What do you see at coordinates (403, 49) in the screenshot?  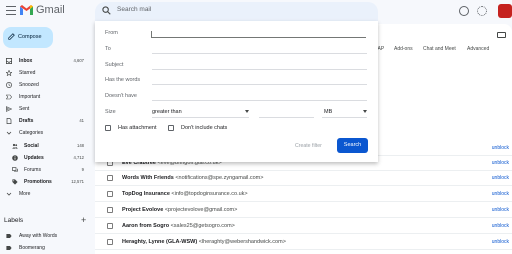 I see `tab-add-ons: Add-ons` at bounding box center [403, 49].